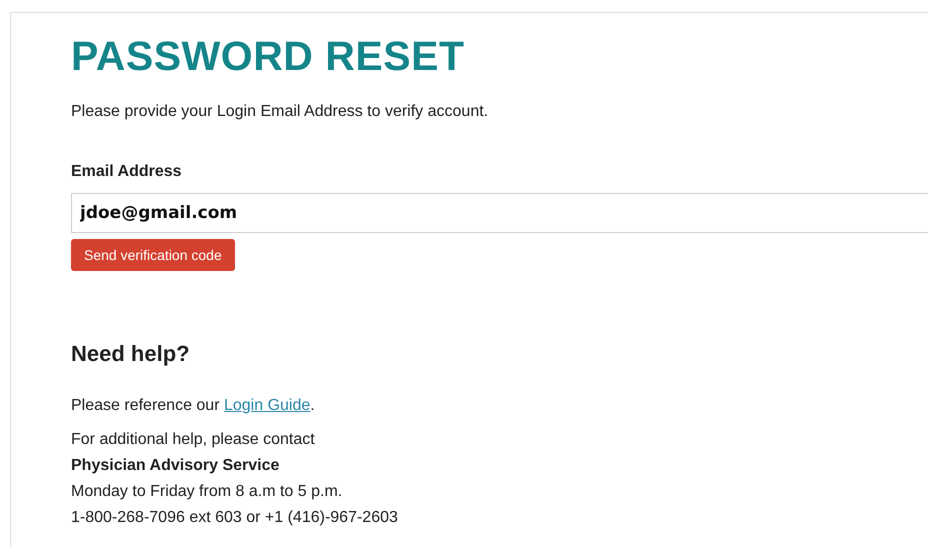 Image resolution: width=928 pixels, height=547 pixels. What do you see at coordinates (267, 405) in the screenshot?
I see `login-guide-link: Login Guide` at bounding box center [267, 405].